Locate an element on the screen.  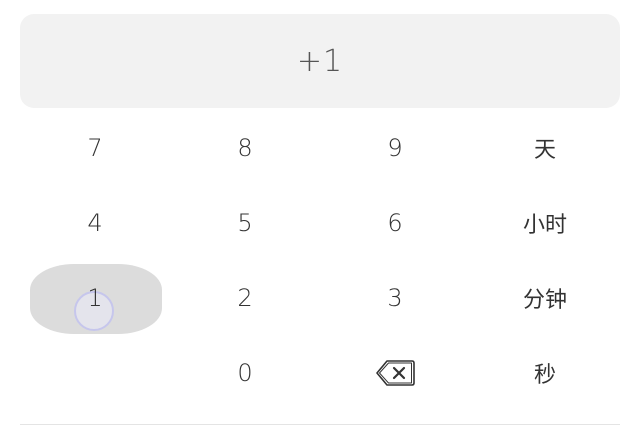
key-label: 秒 is located at coordinates (544, 375).